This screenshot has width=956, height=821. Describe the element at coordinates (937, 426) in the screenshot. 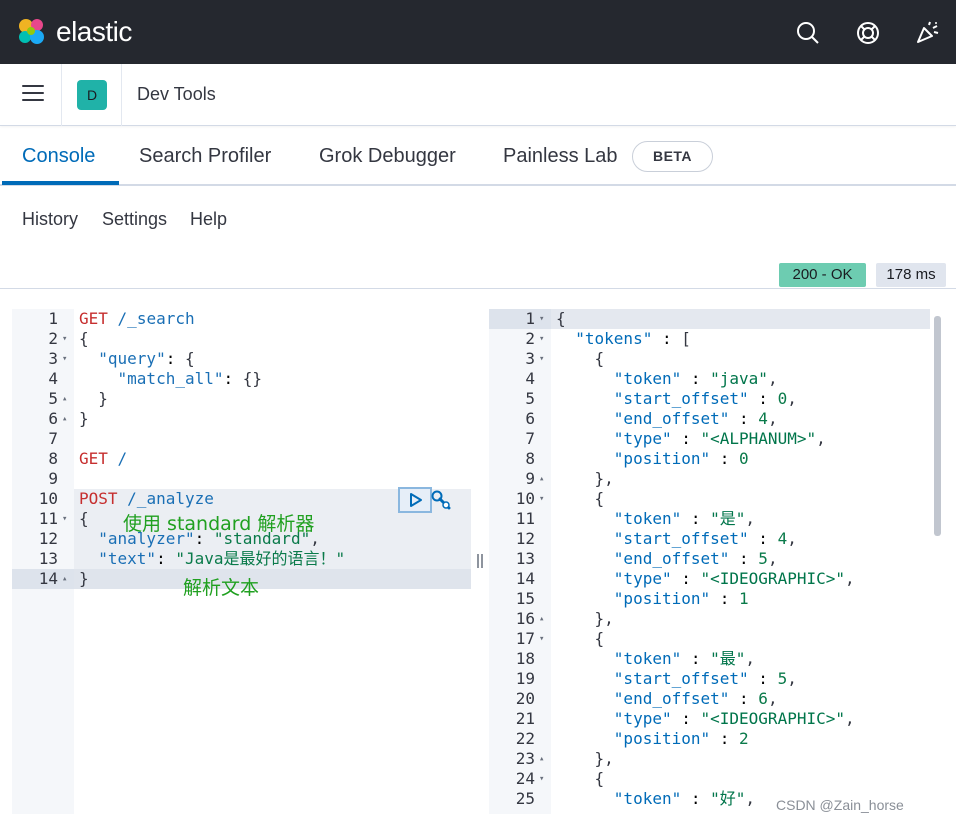

I see `response-scrollbar` at that location.